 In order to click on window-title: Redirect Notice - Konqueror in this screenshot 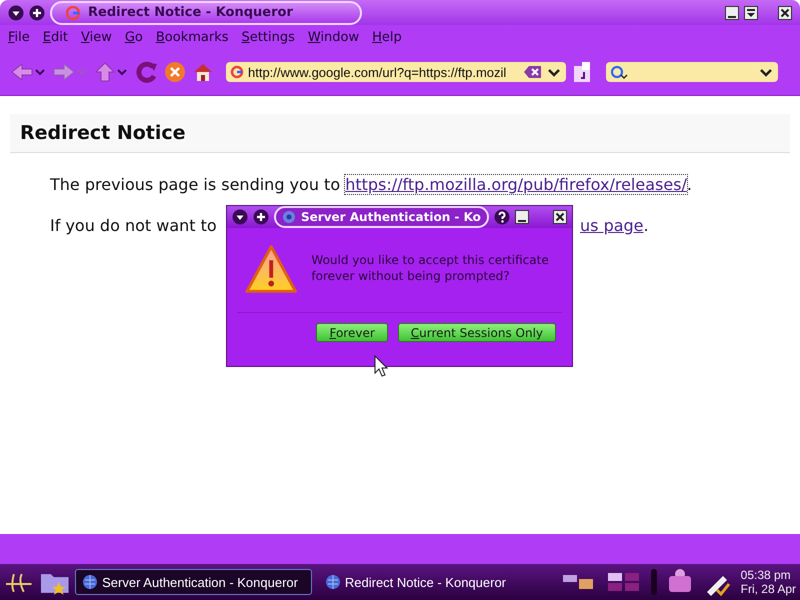, I will do `click(190, 12)`.